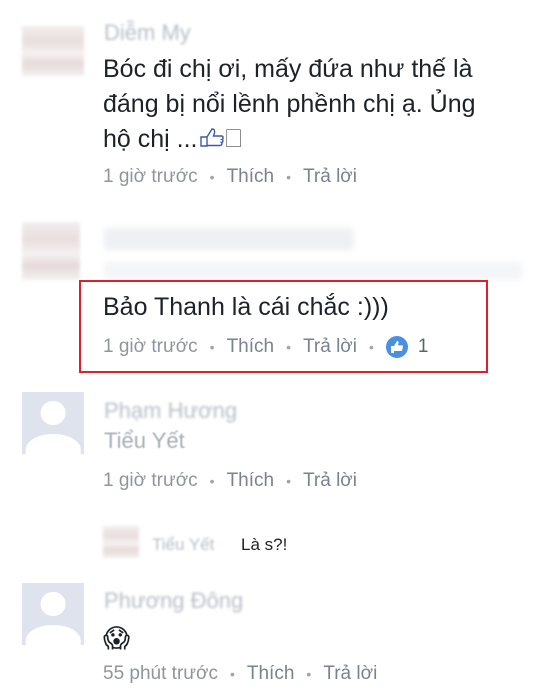 The image size is (540, 697). What do you see at coordinates (173, 601) in the screenshot?
I see `commenter-name: Phương Đông` at bounding box center [173, 601].